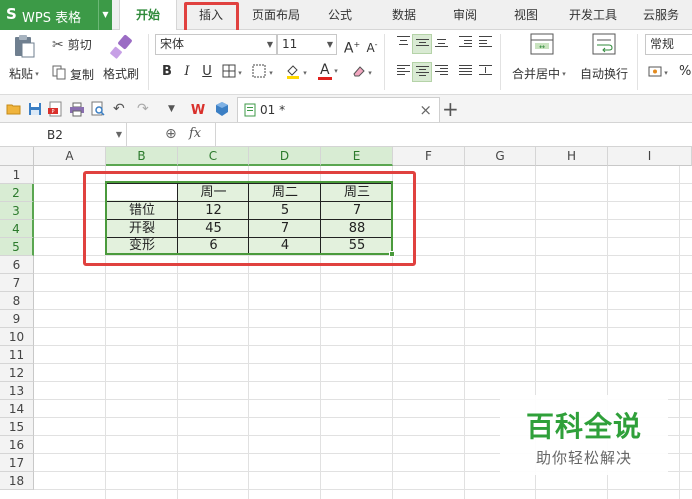 The image size is (692, 499). I want to click on align-middle-icon, so click(422, 44).